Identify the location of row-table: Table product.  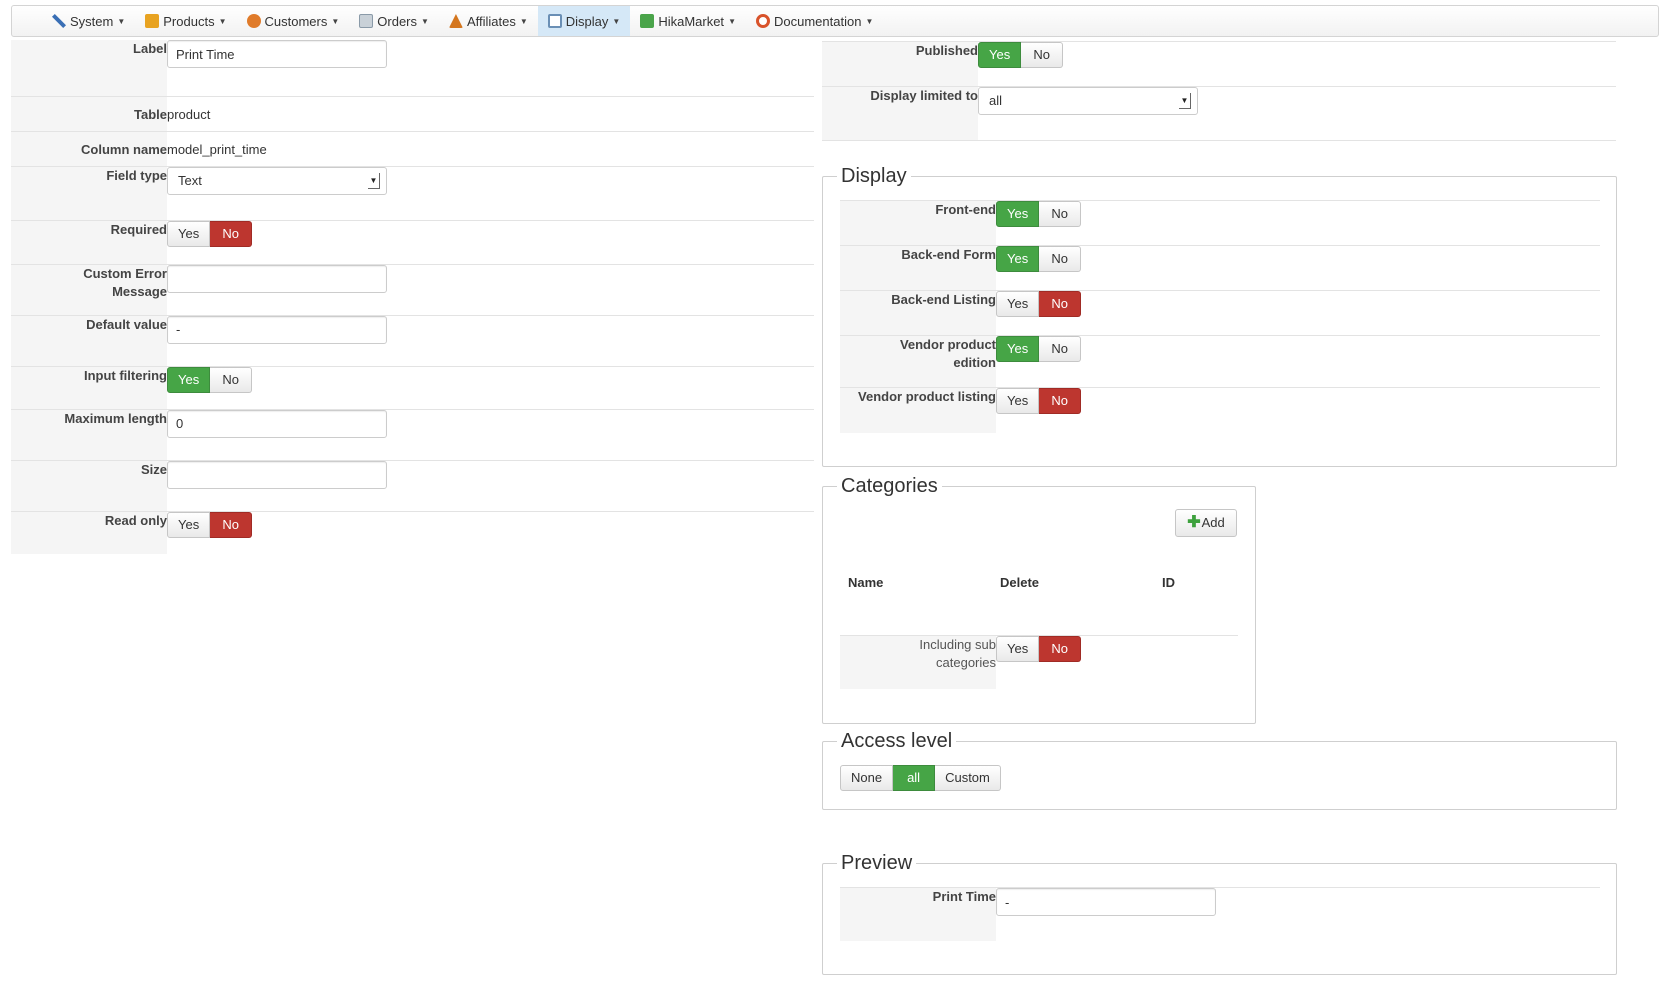
(412, 113).